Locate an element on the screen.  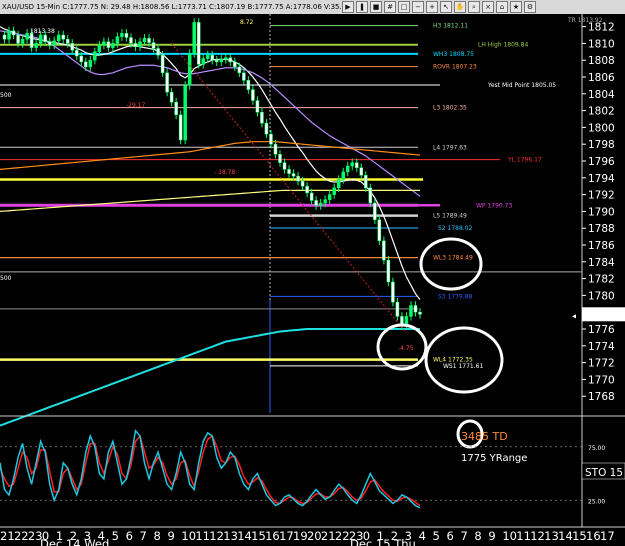
x-tick-label: 6 is located at coordinates (450, 536).